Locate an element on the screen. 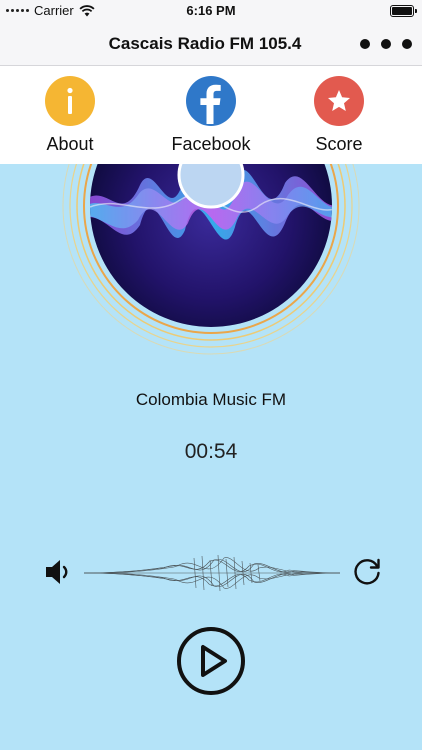  speaker-icon is located at coordinates (59, 572).